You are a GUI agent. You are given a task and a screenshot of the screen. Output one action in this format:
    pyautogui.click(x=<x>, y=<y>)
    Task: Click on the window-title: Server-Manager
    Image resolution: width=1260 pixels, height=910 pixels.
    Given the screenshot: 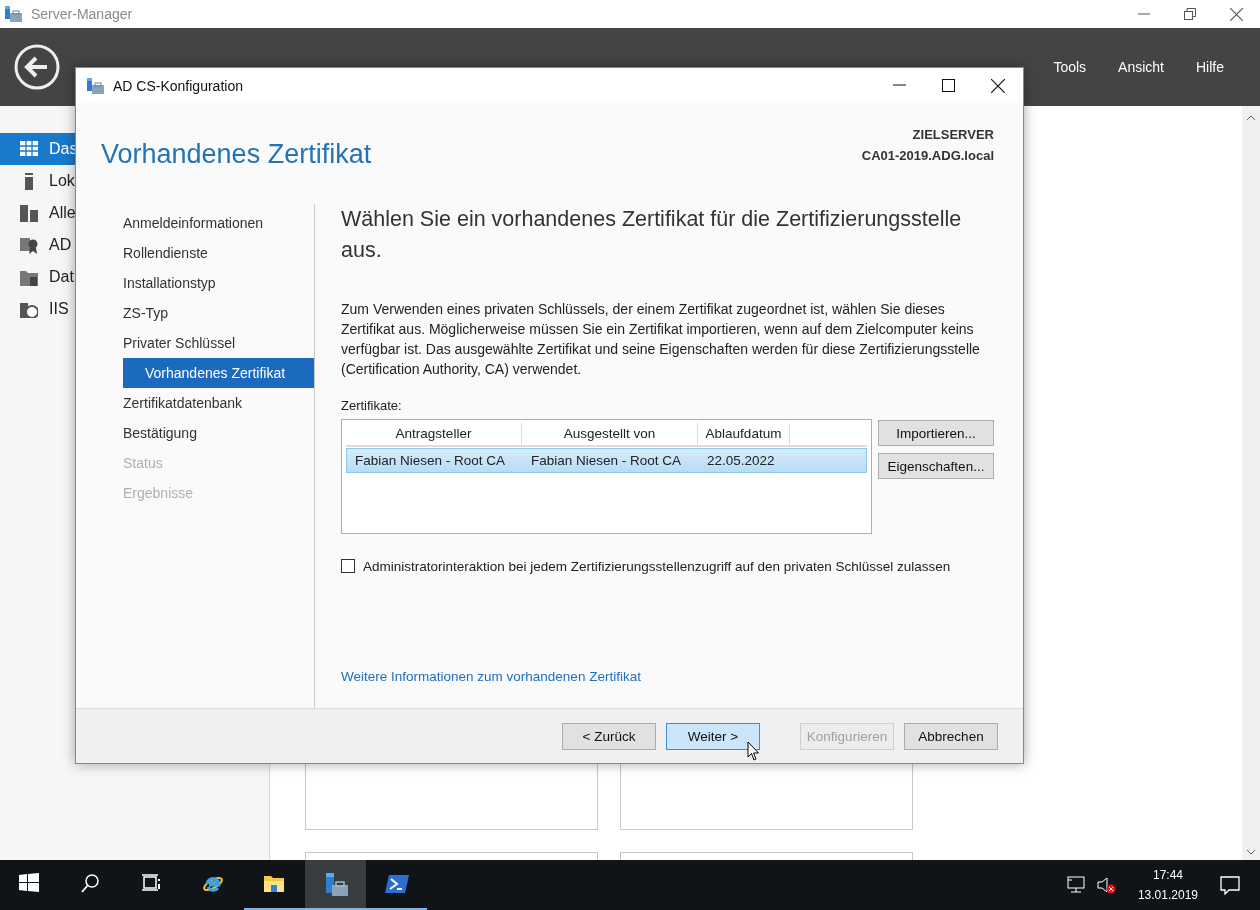 What is the action you would take?
    pyautogui.click(x=82, y=14)
    